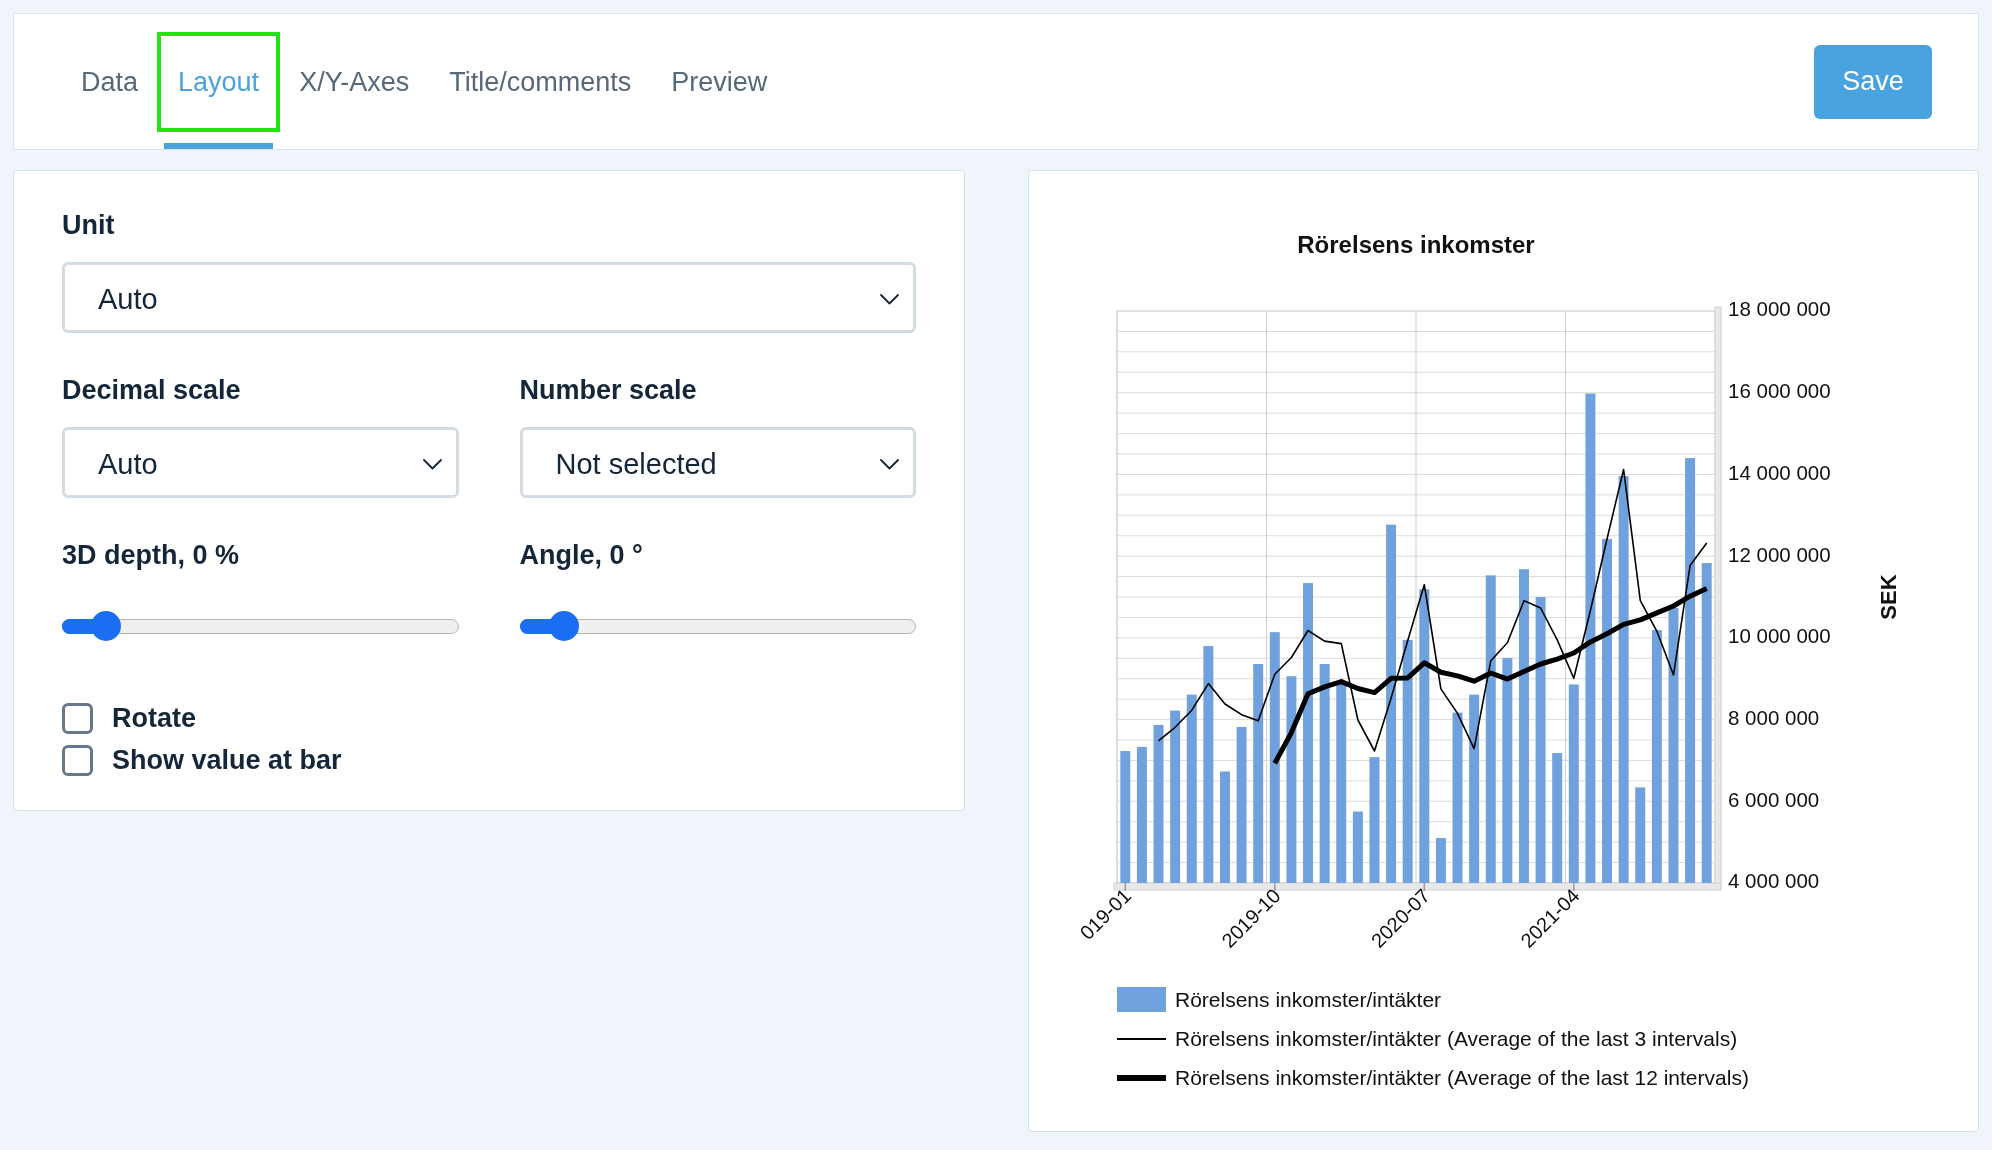 The image size is (1992, 1150). What do you see at coordinates (227, 760) in the screenshot?
I see `checkbox-label: Show value at bar` at bounding box center [227, 760].